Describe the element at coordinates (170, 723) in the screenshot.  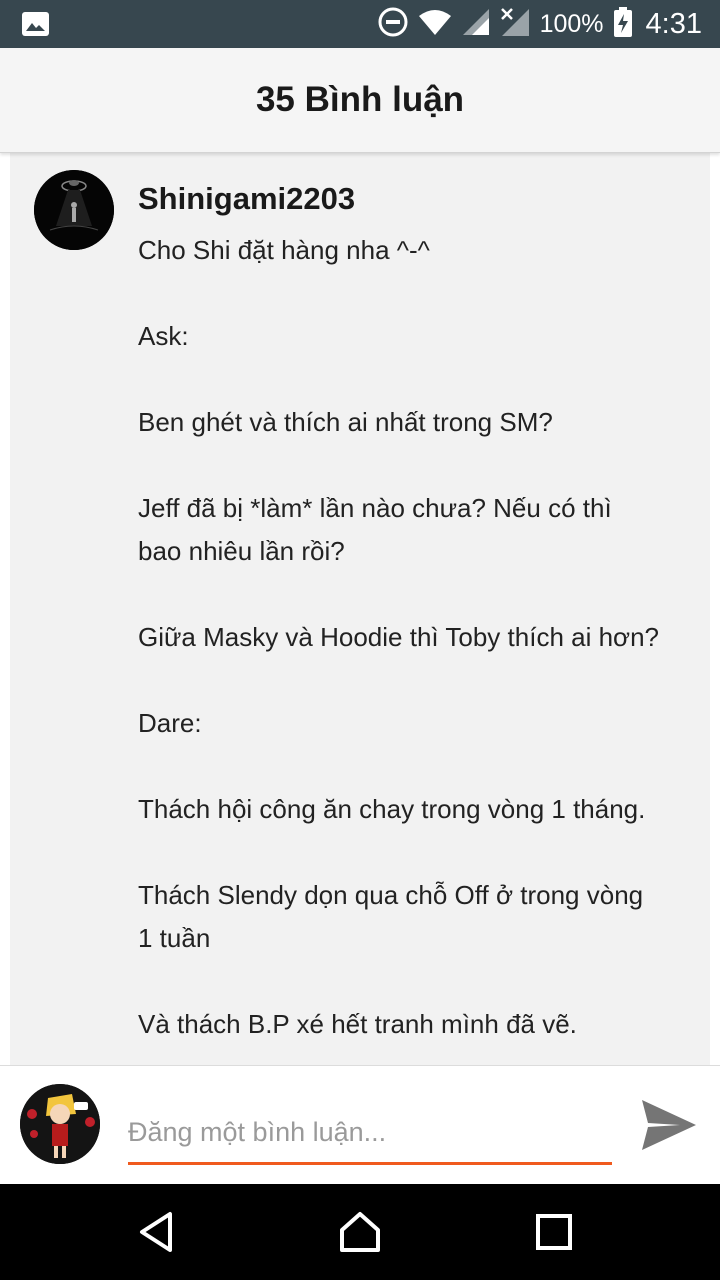
I see `comment-line: Dare:` at that location.